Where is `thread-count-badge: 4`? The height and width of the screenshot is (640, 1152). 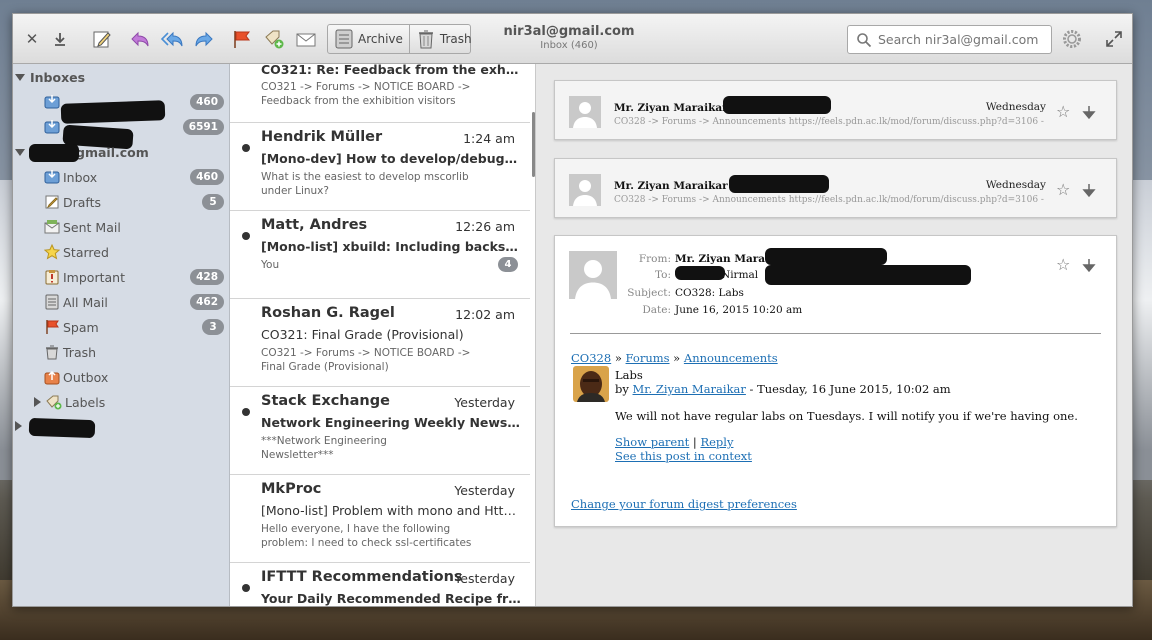 thread-count-badge: 4 is located at coordinates (508, 264).